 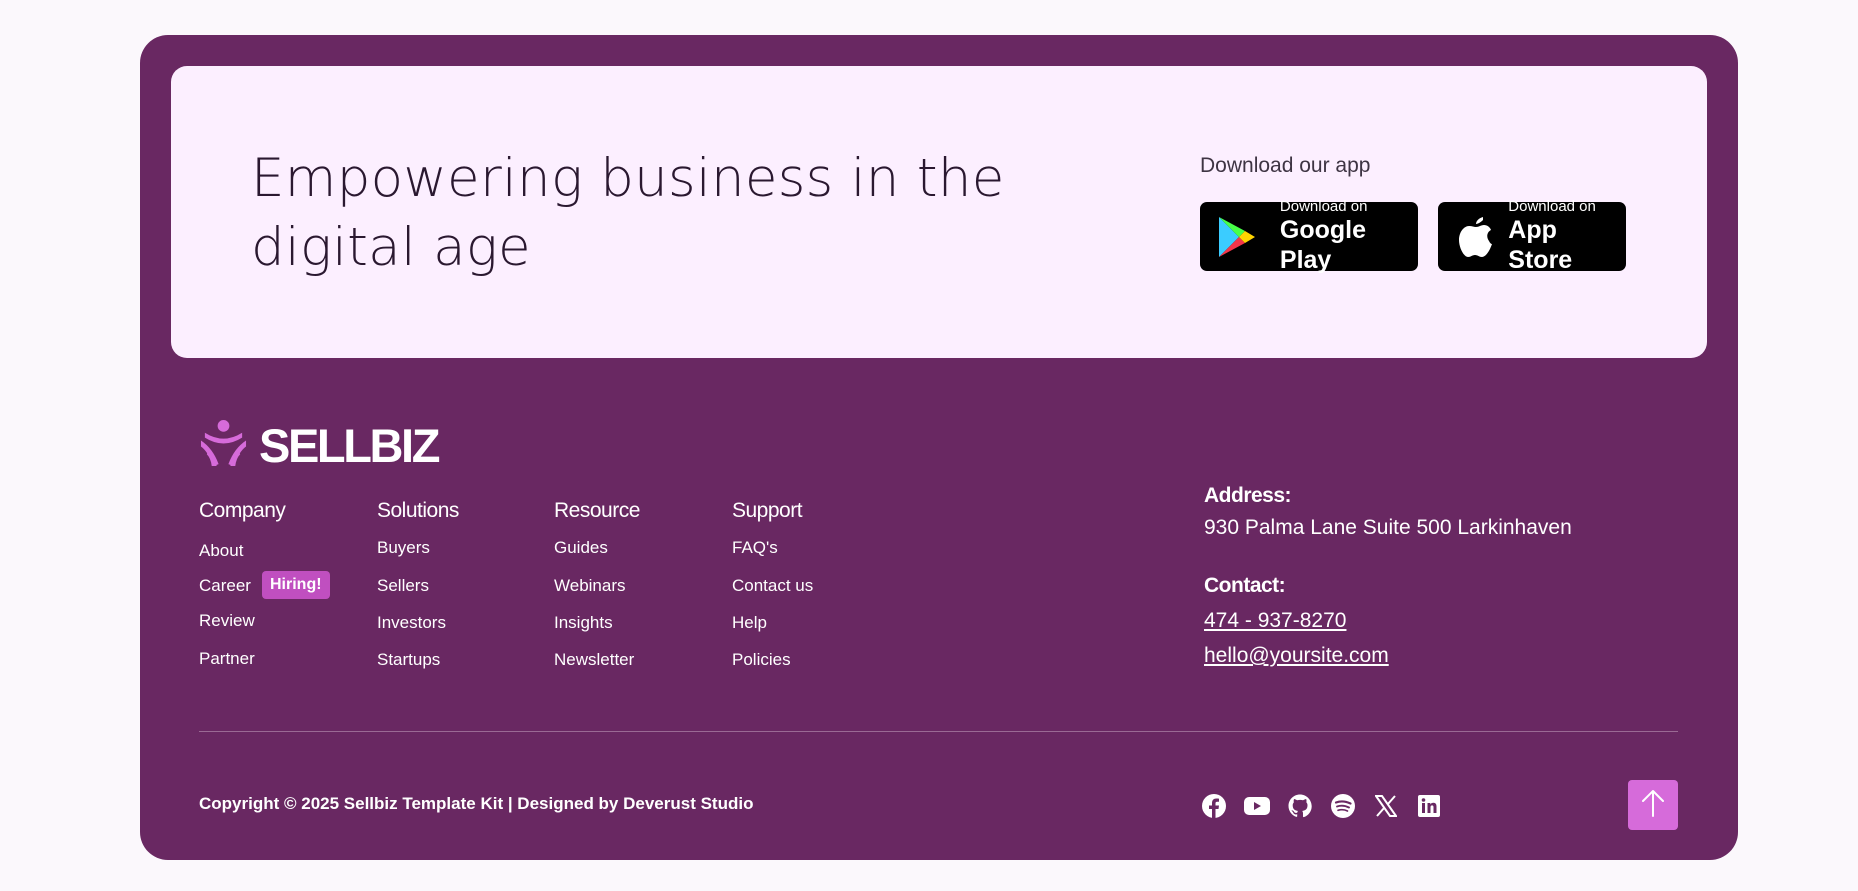 What do you see at coordinates (227, 621) in the screenshot?
I see `link-review: Review` at bounding box center [227, 621].